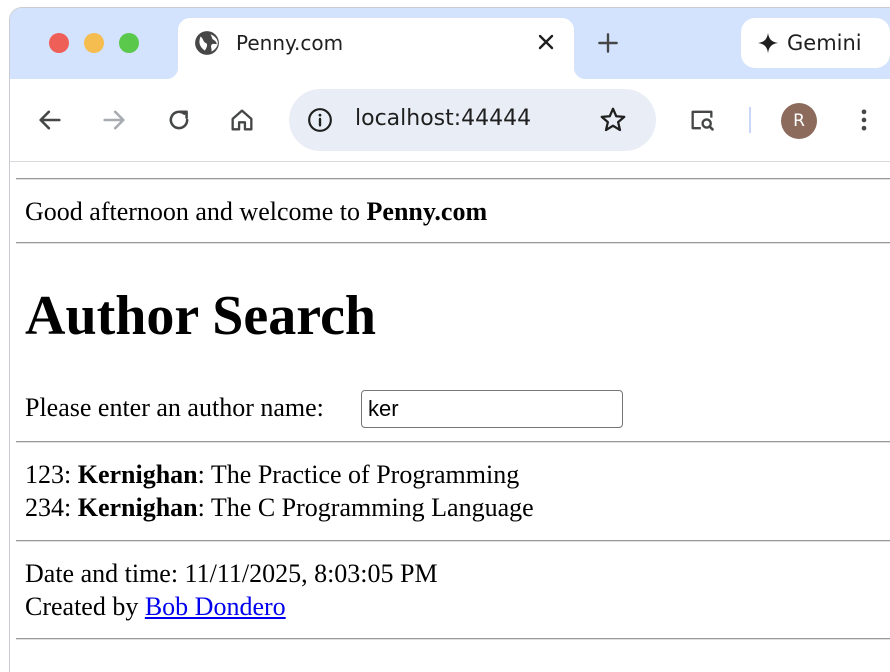 The height and width of the screenshot is (672, 890). What do you see at coordinates (242, 120) in the screenshot?
I see `home-icon` at bounding box center [242, 120].